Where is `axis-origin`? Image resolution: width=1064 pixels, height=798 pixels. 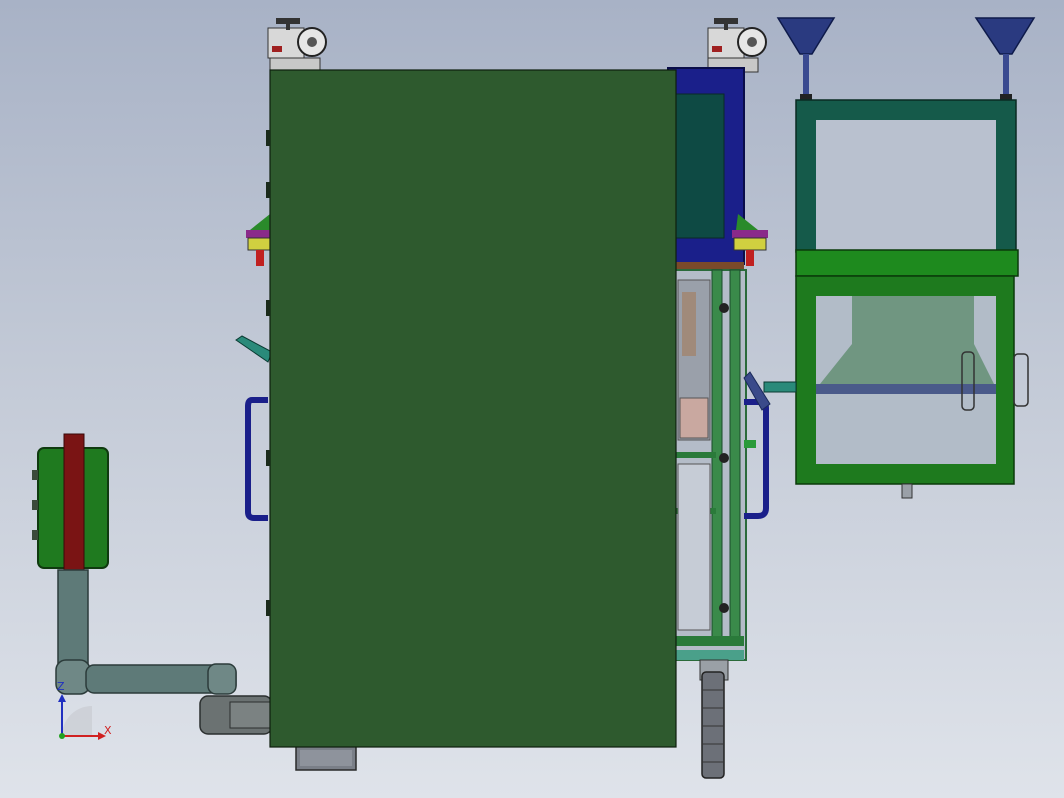
axis-origin is located at coordinates (62, 736).